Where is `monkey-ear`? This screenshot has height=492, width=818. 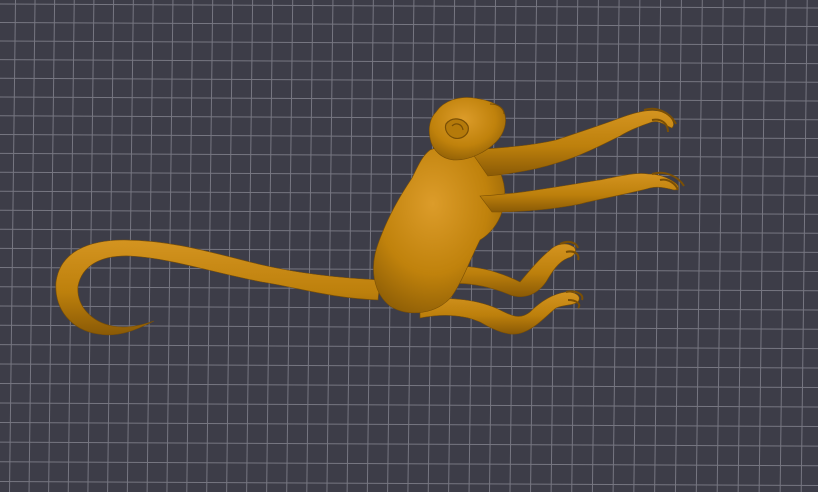
monkey-ear is located at coordinates (456, 128).